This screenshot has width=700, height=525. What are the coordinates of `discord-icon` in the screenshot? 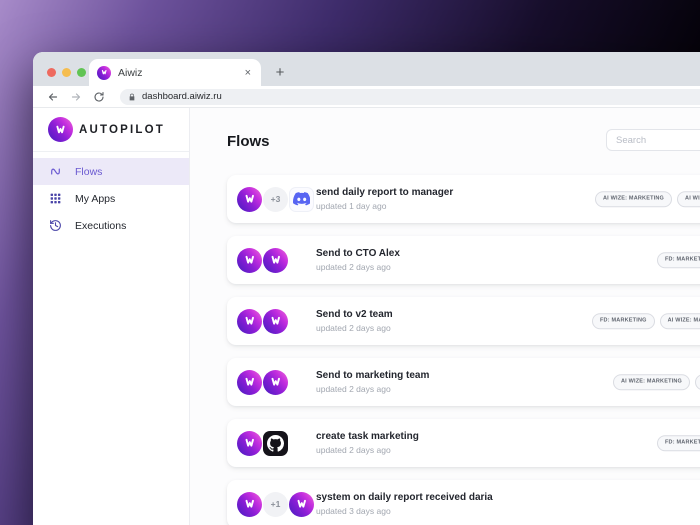 It's located at (301, 199).